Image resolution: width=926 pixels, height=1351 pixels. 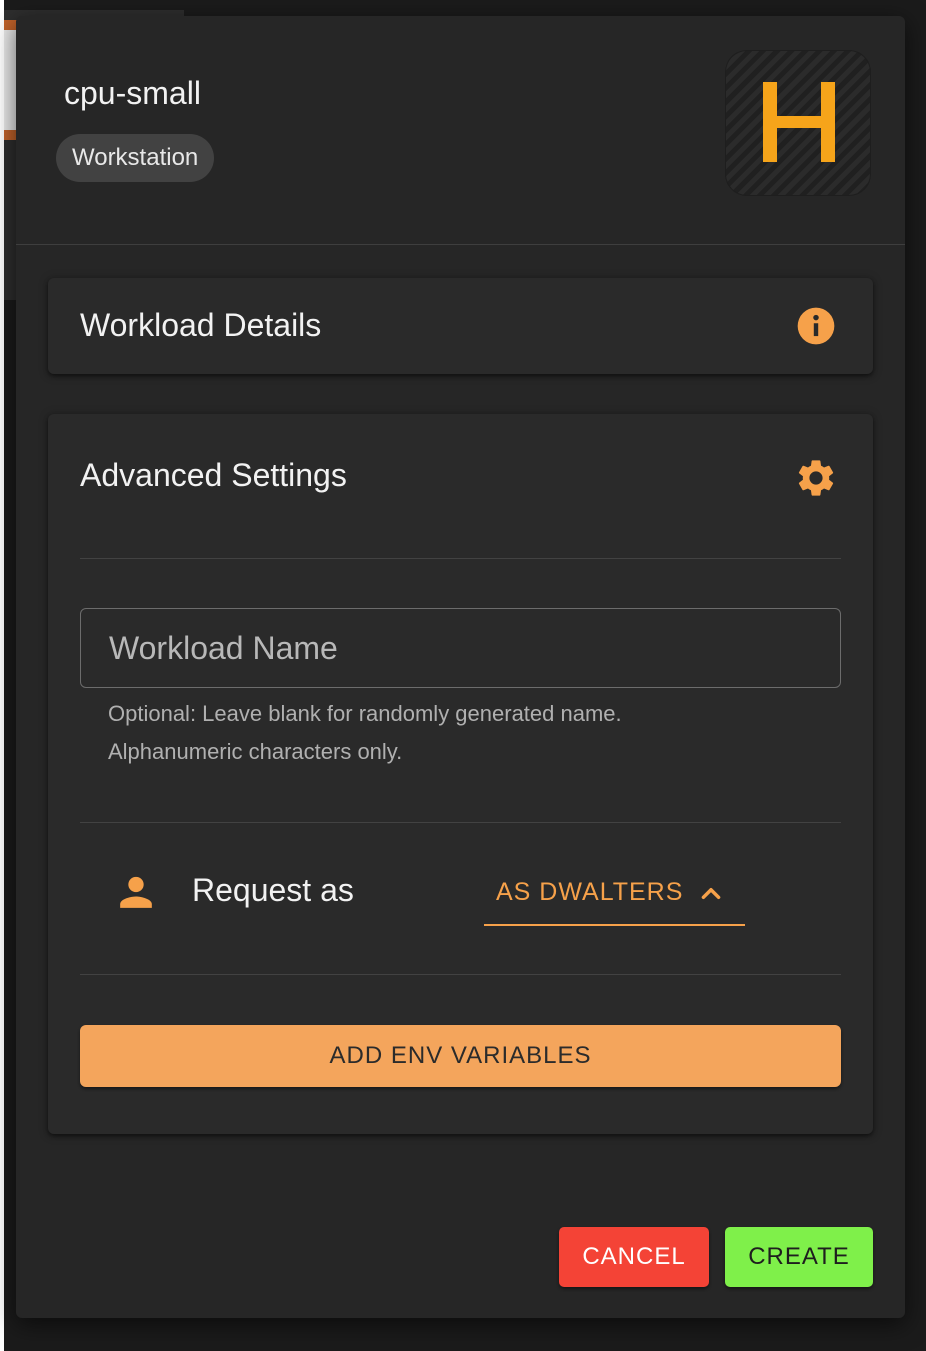 What do you see at coordinates (273, 890) in the screenshot?
I see `request-as-label: Request as` at bounding box center [273, 890].